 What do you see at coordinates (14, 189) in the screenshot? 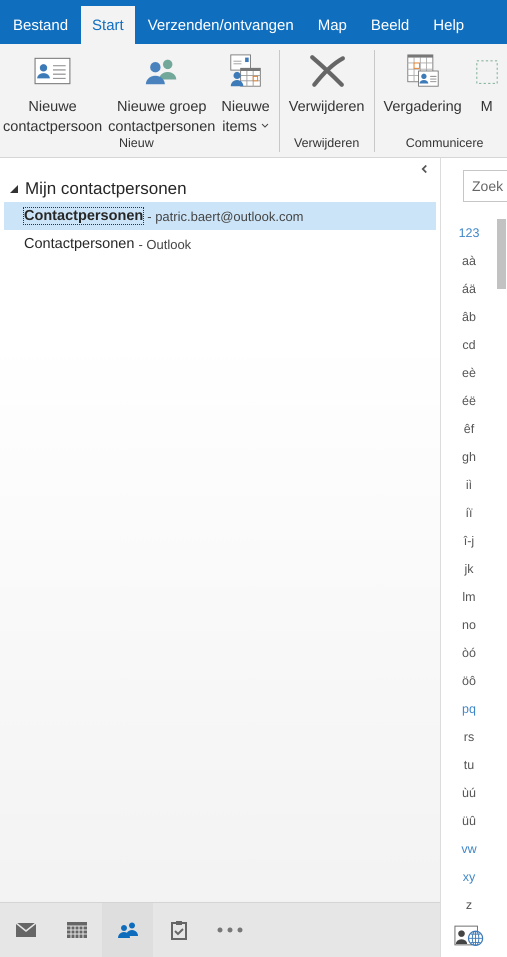
I see `expand-triangle-icon` at bounding box center [14, 189].